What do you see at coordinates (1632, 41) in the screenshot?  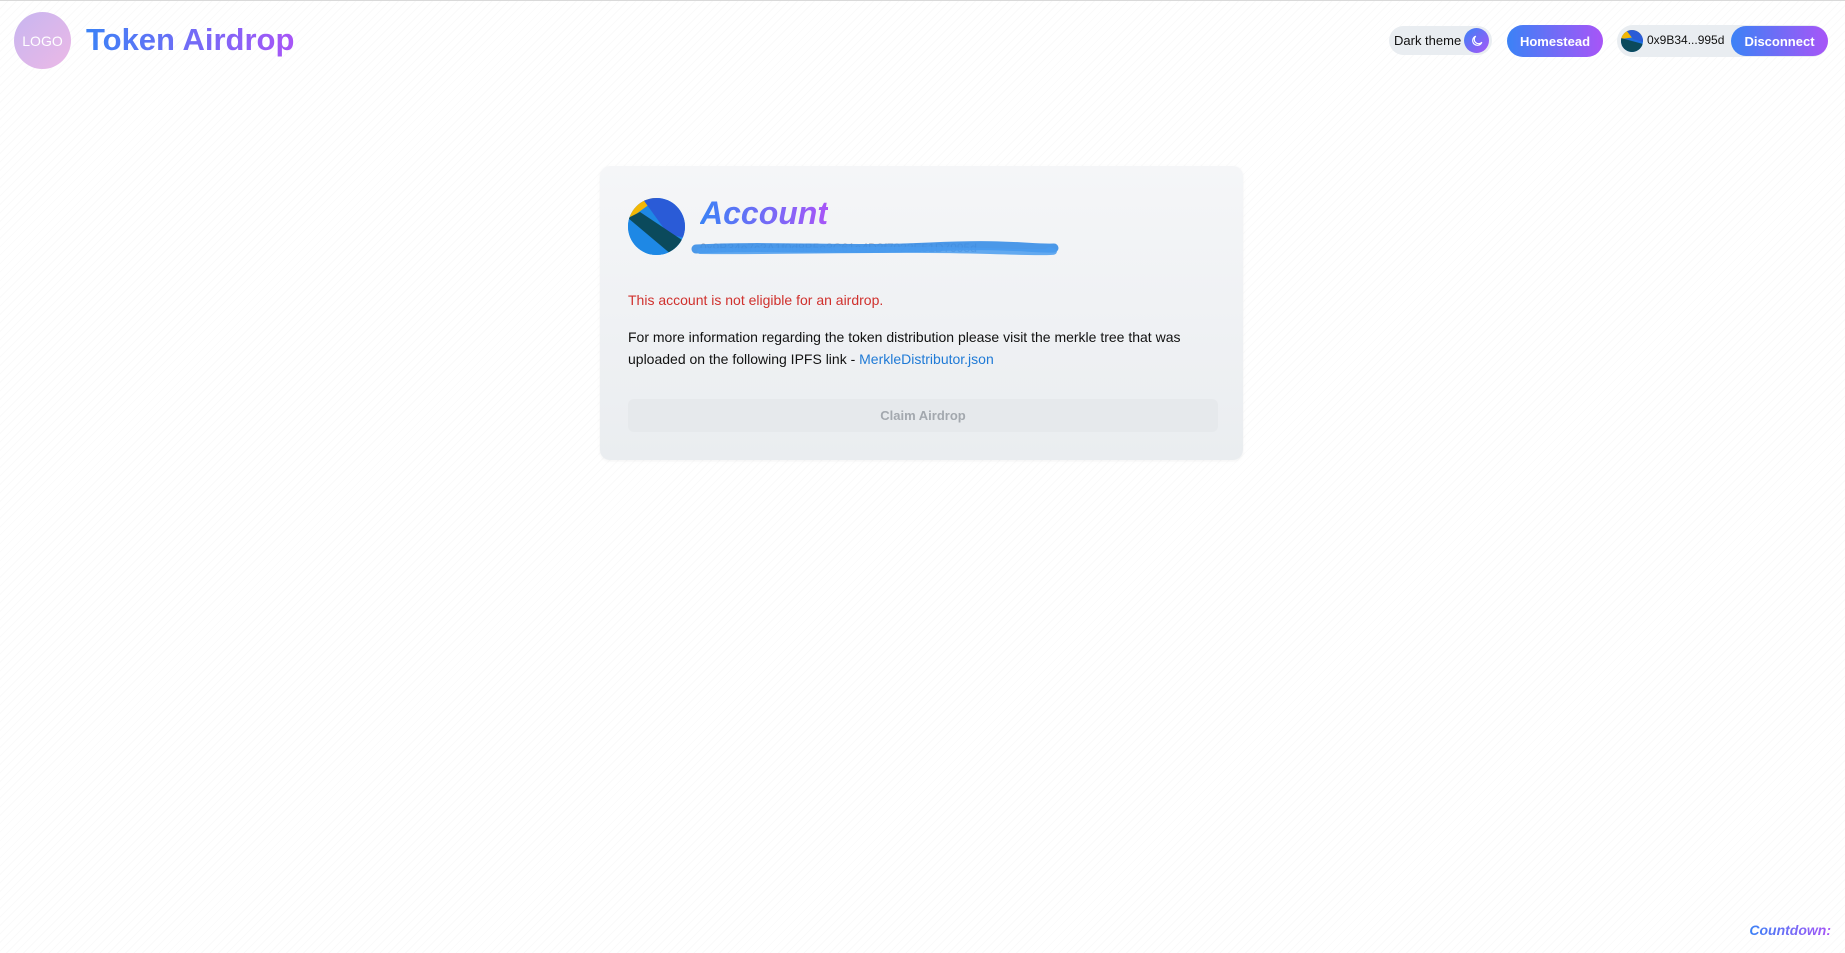 I see `wallet-avatar-icon` at bounding box center [1632, 41].